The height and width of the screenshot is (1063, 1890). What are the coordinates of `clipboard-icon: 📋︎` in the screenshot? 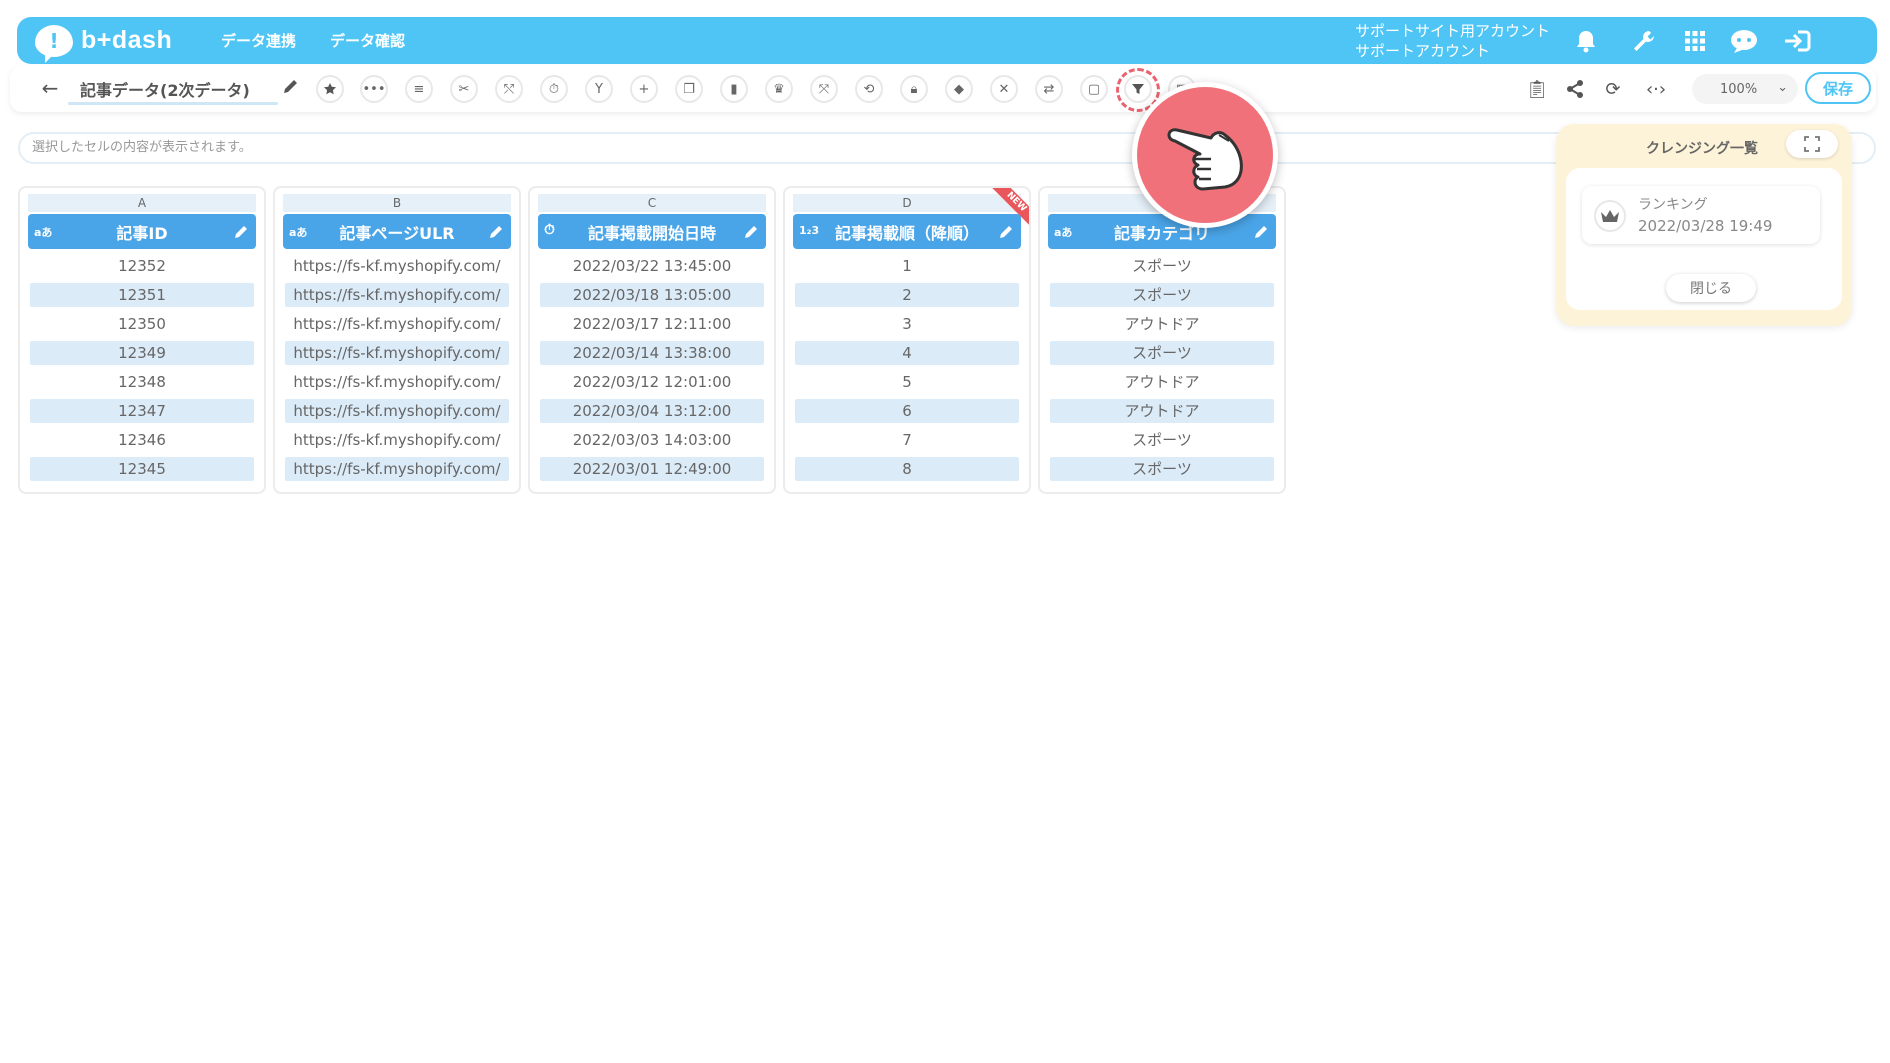 It's located at (1537, 89).